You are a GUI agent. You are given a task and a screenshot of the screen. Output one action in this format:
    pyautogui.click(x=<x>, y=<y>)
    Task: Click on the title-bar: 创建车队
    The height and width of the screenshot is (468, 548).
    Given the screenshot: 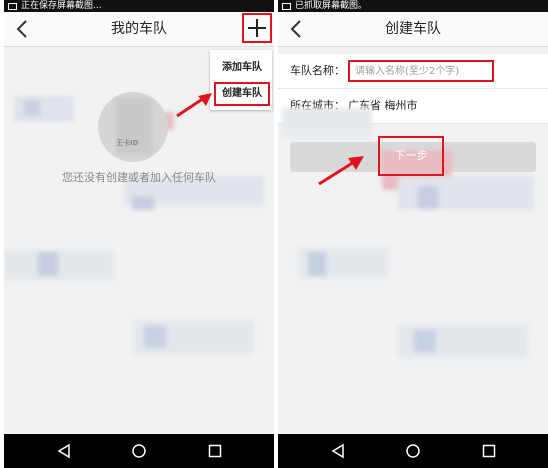 What is the action you would take?
    pyautogui.click(x=413, y=29)
    